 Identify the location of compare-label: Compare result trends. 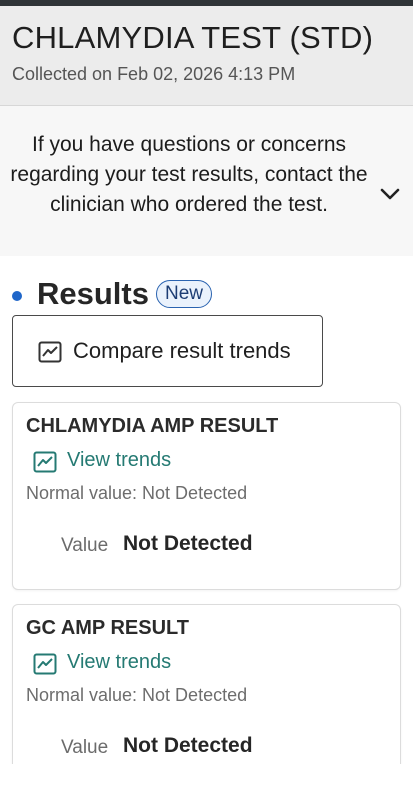
(182, 350).